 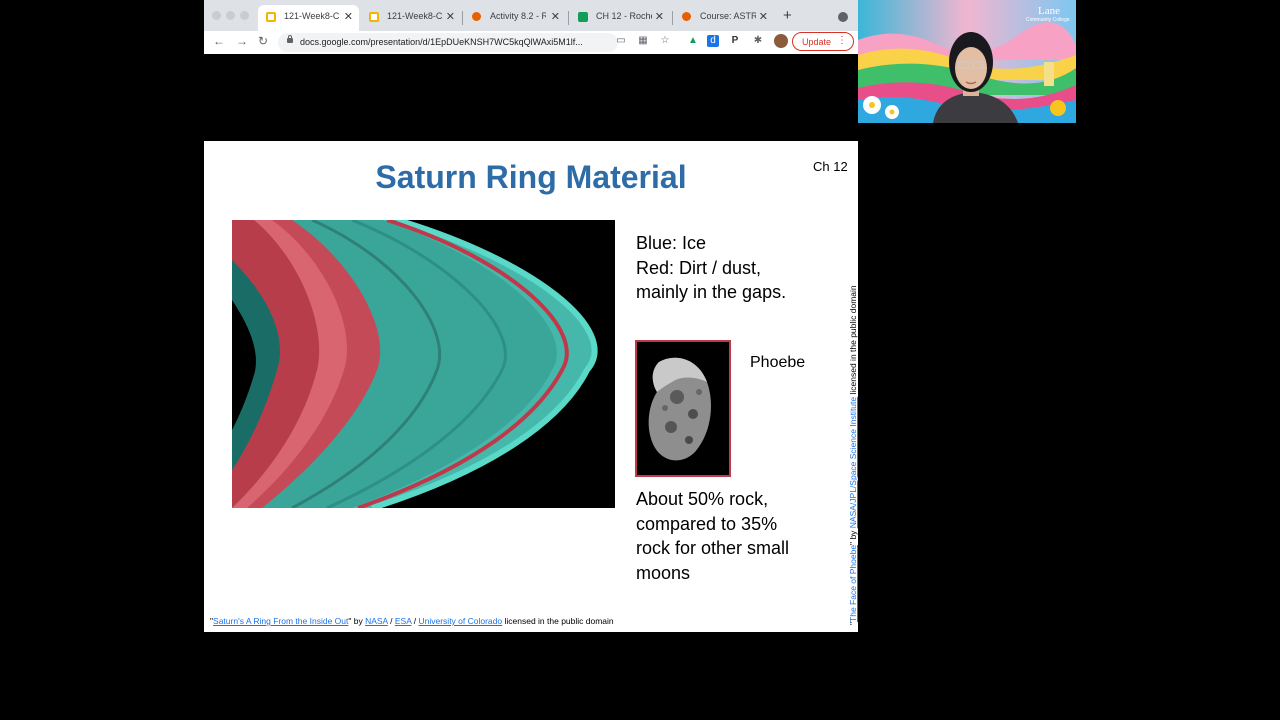 I want to click on legend-gaps: mainly in the gaps., so click(x=711, y=292).